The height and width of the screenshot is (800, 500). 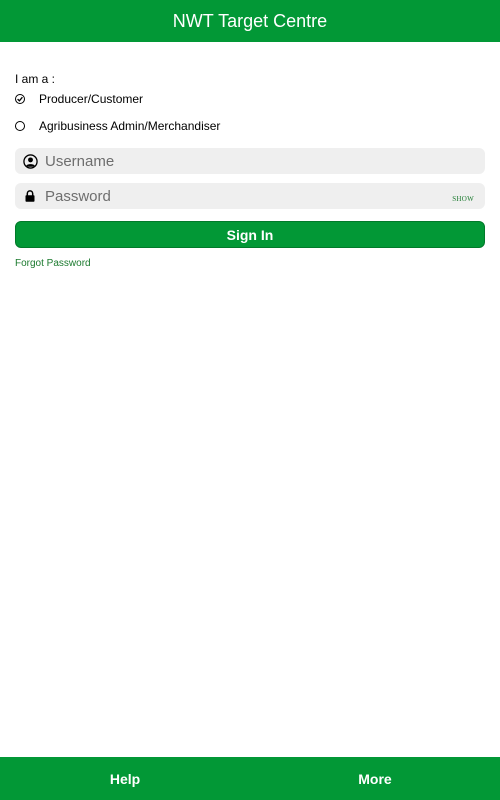 What do you see at coordinates (30, 161) in the screenshot?
I see `user-circle-icon` at bounding box center [30, 161].